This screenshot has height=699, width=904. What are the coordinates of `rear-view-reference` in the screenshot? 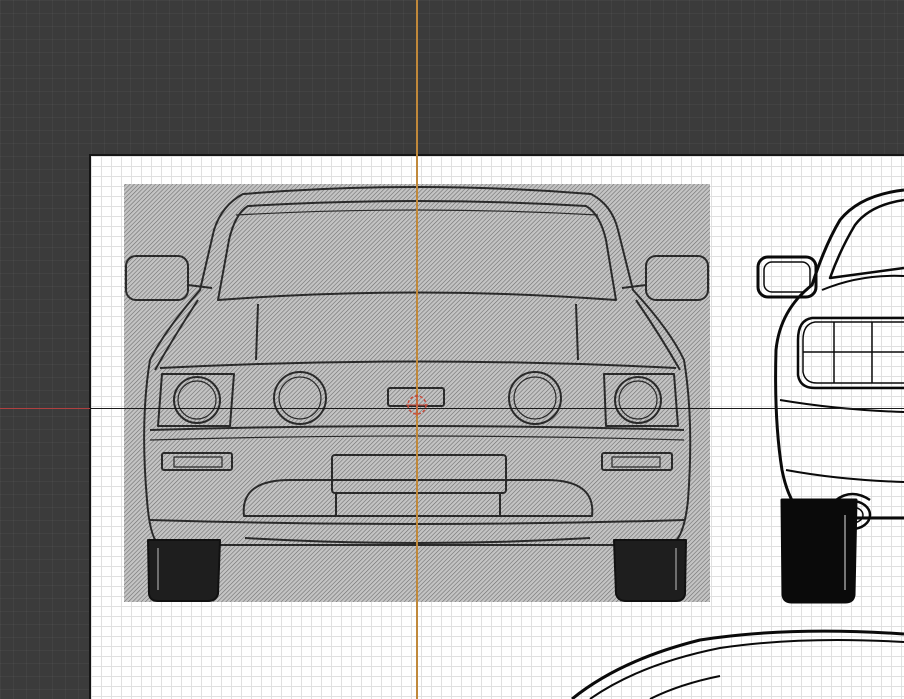 It's located at (830, 396).